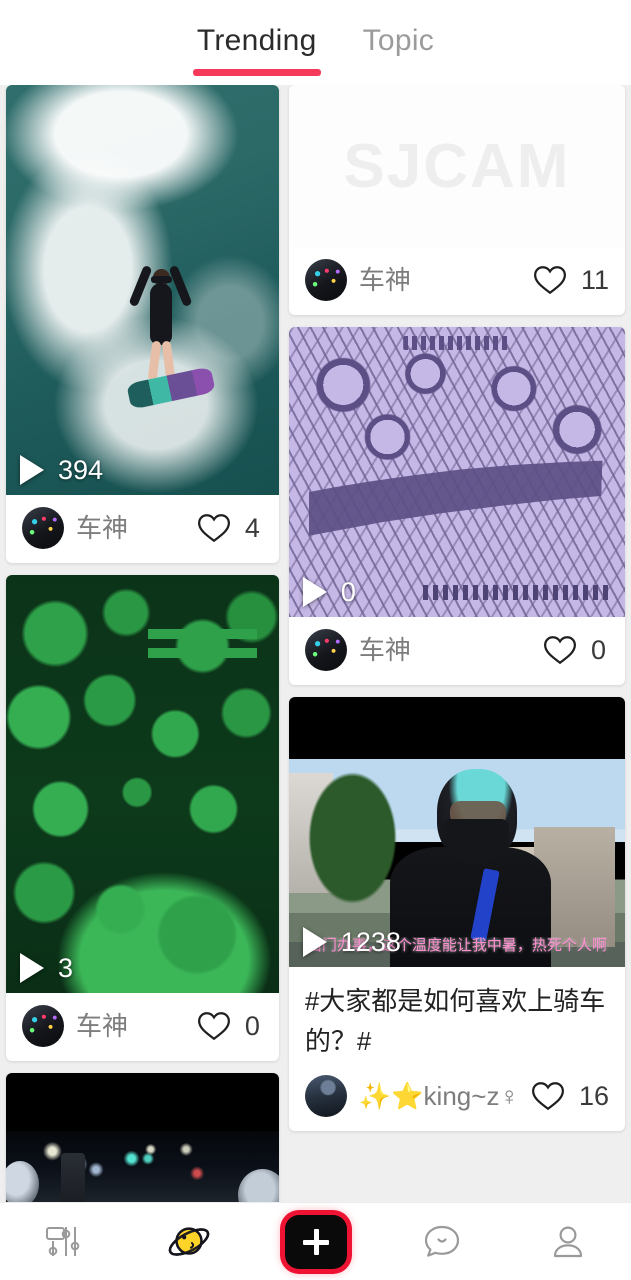 Image resolution: width=631 pixels, height=1280 pixels. I want to click on card-meta-row: 车神 4, so click(142, 529).